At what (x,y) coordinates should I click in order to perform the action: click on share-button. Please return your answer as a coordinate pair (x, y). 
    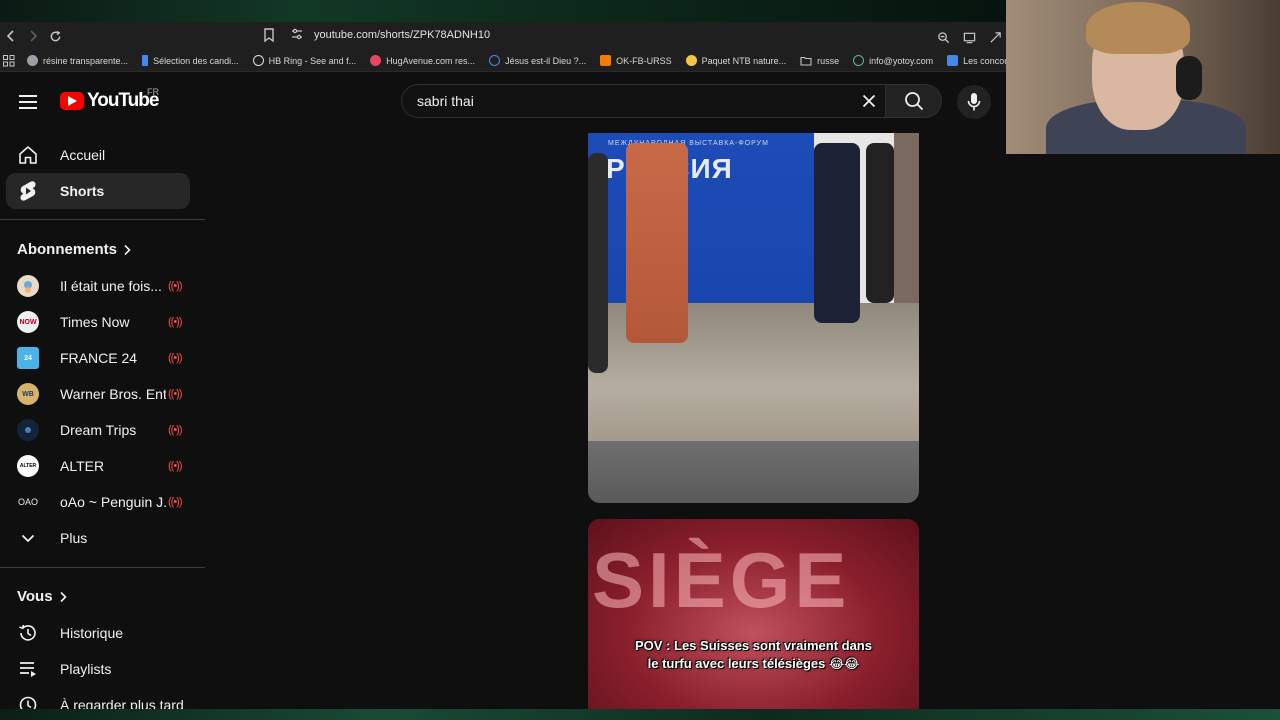
    Looking at the image, I should click on (995, 37).